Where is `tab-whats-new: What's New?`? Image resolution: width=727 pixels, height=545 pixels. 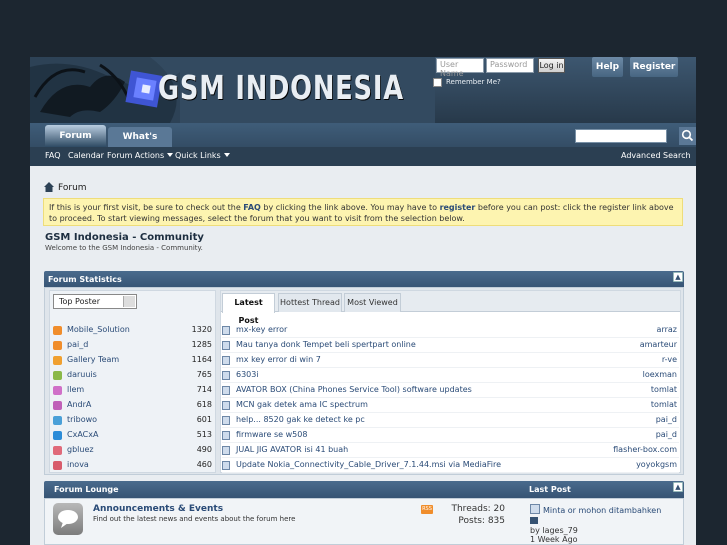
tab-whats-new: What's New? is located at coordinates (140, 144).